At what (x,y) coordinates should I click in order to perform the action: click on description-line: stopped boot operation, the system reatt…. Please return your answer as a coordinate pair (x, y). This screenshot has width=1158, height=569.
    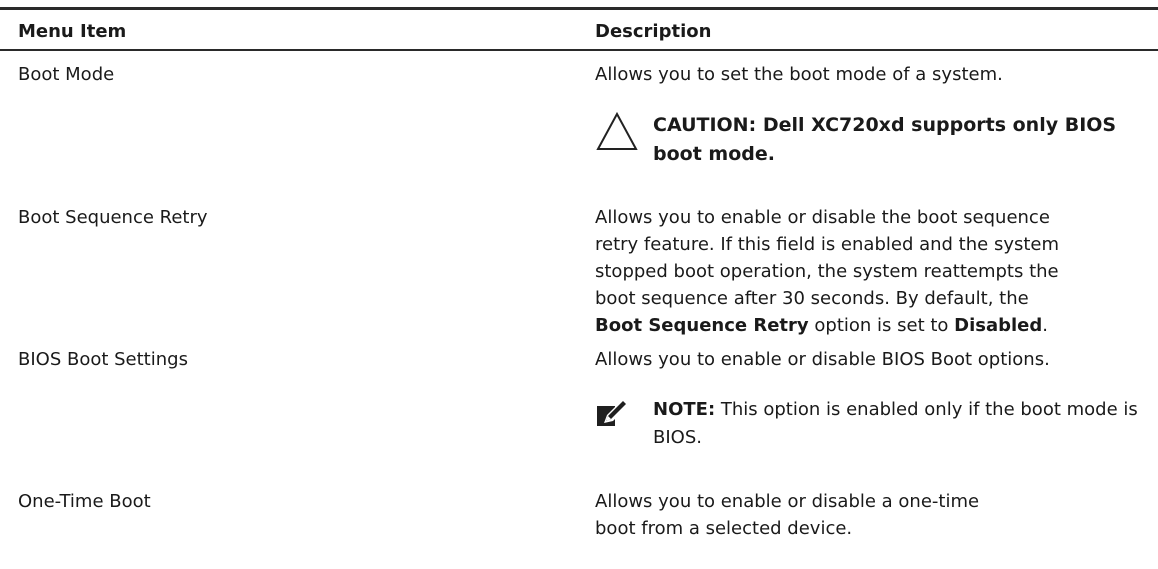
    Looking at the image, I should click on (827, 271).